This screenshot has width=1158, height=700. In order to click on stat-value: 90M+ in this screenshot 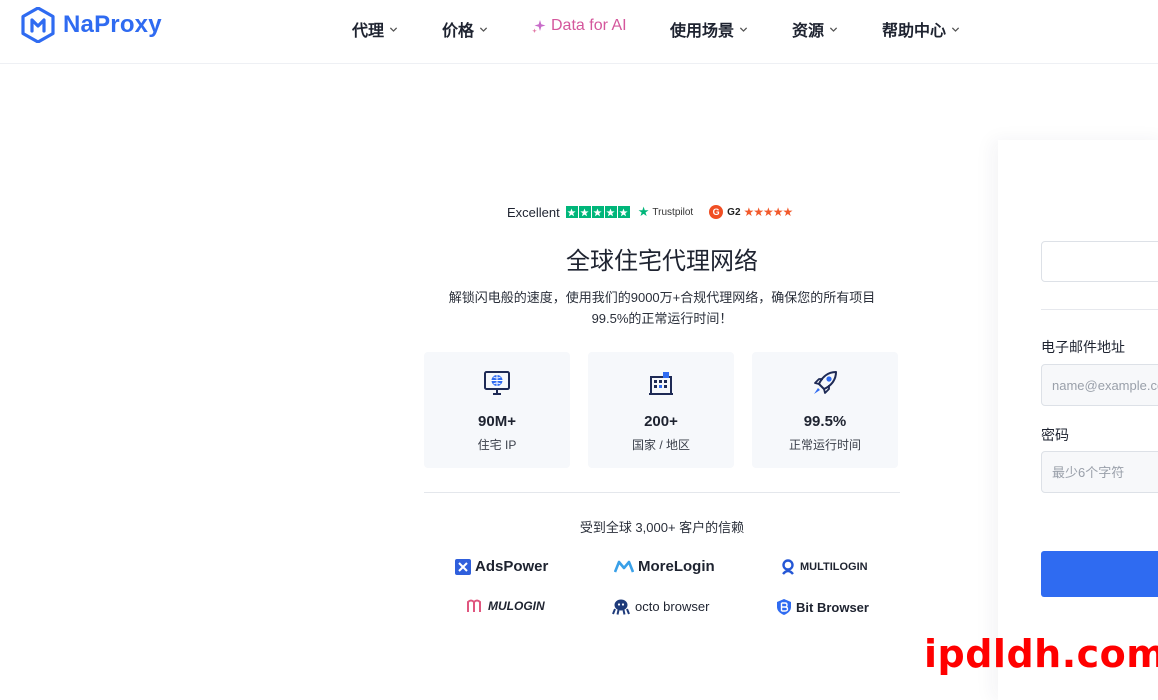, I will do `click(497, 421)`.